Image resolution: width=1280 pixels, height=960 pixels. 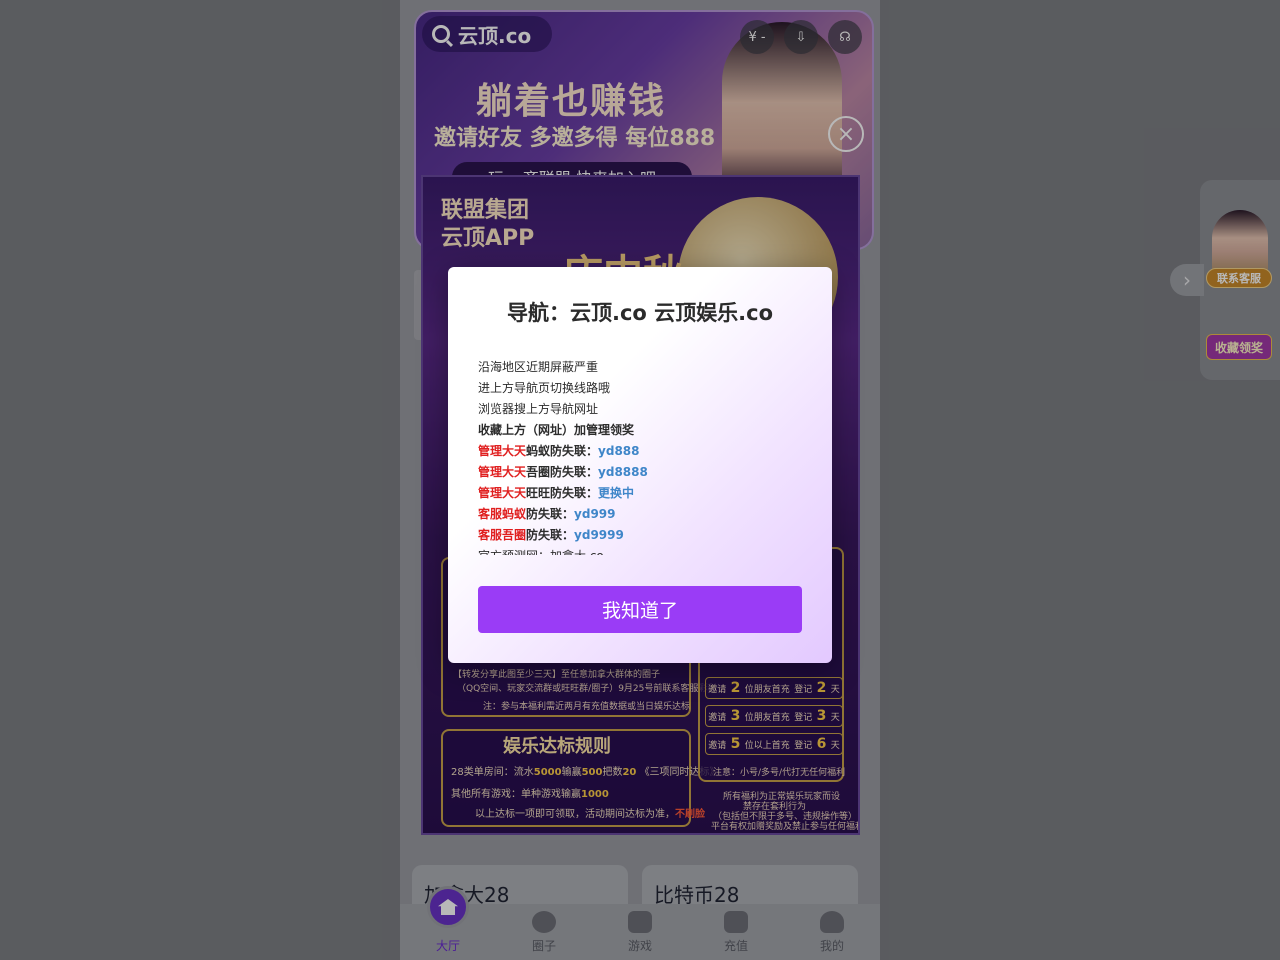 What do you see at coordinates (544, 388) in the screenshot?
I see `modal-line: 进上方导航页切换线路哦` at bounding box center [544, 388].